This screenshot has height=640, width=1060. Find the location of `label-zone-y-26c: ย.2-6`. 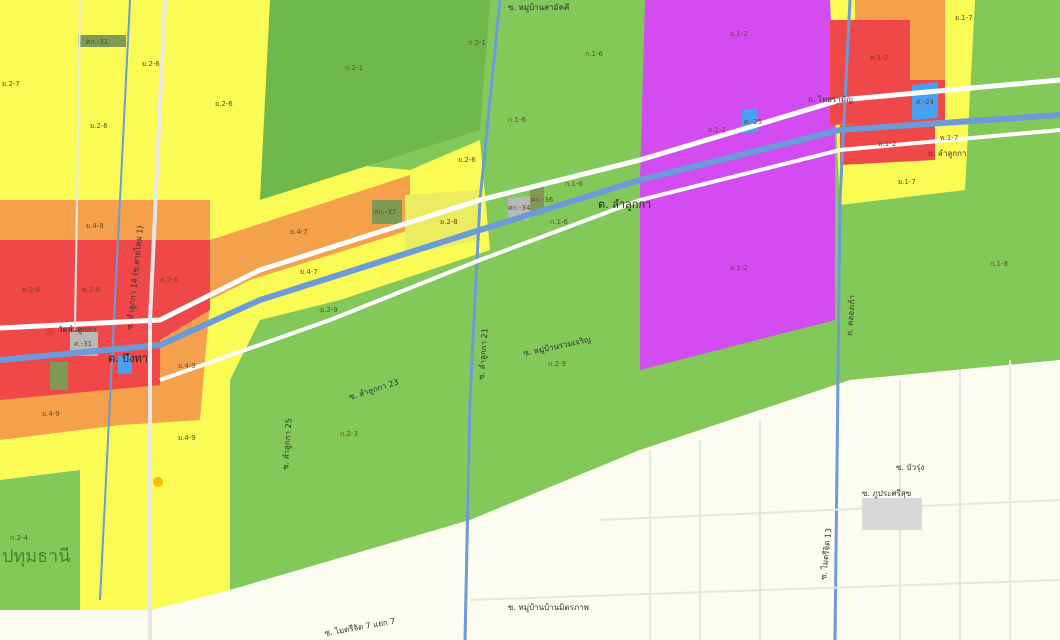

label-zone-y-26c: ย.2-6 is located at coordinates (99, 126).